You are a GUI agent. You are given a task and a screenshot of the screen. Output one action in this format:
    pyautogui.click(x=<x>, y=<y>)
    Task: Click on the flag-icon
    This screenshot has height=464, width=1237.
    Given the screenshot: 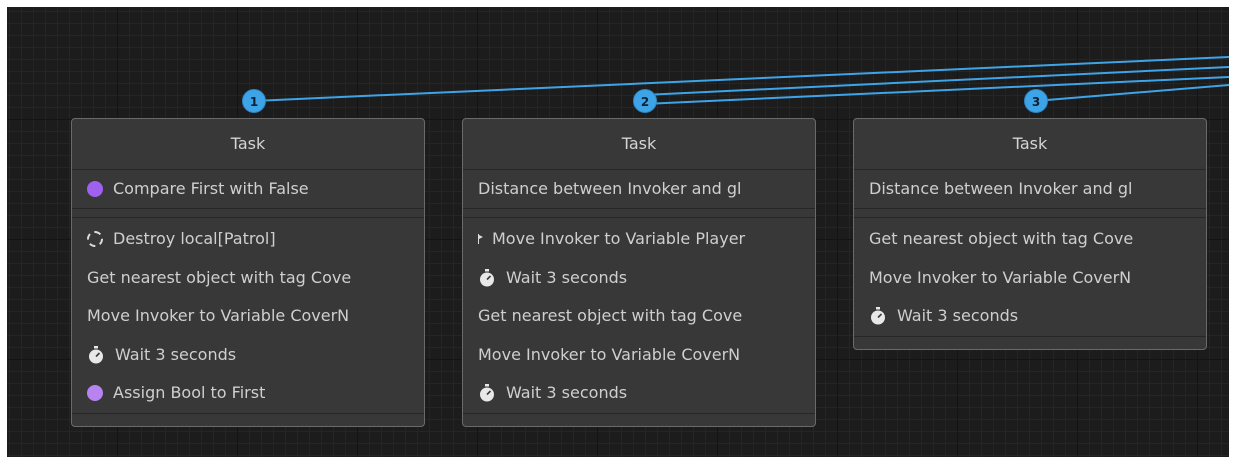 What is the action you would take?
    pyautogui.click(x=481, y=239)
    